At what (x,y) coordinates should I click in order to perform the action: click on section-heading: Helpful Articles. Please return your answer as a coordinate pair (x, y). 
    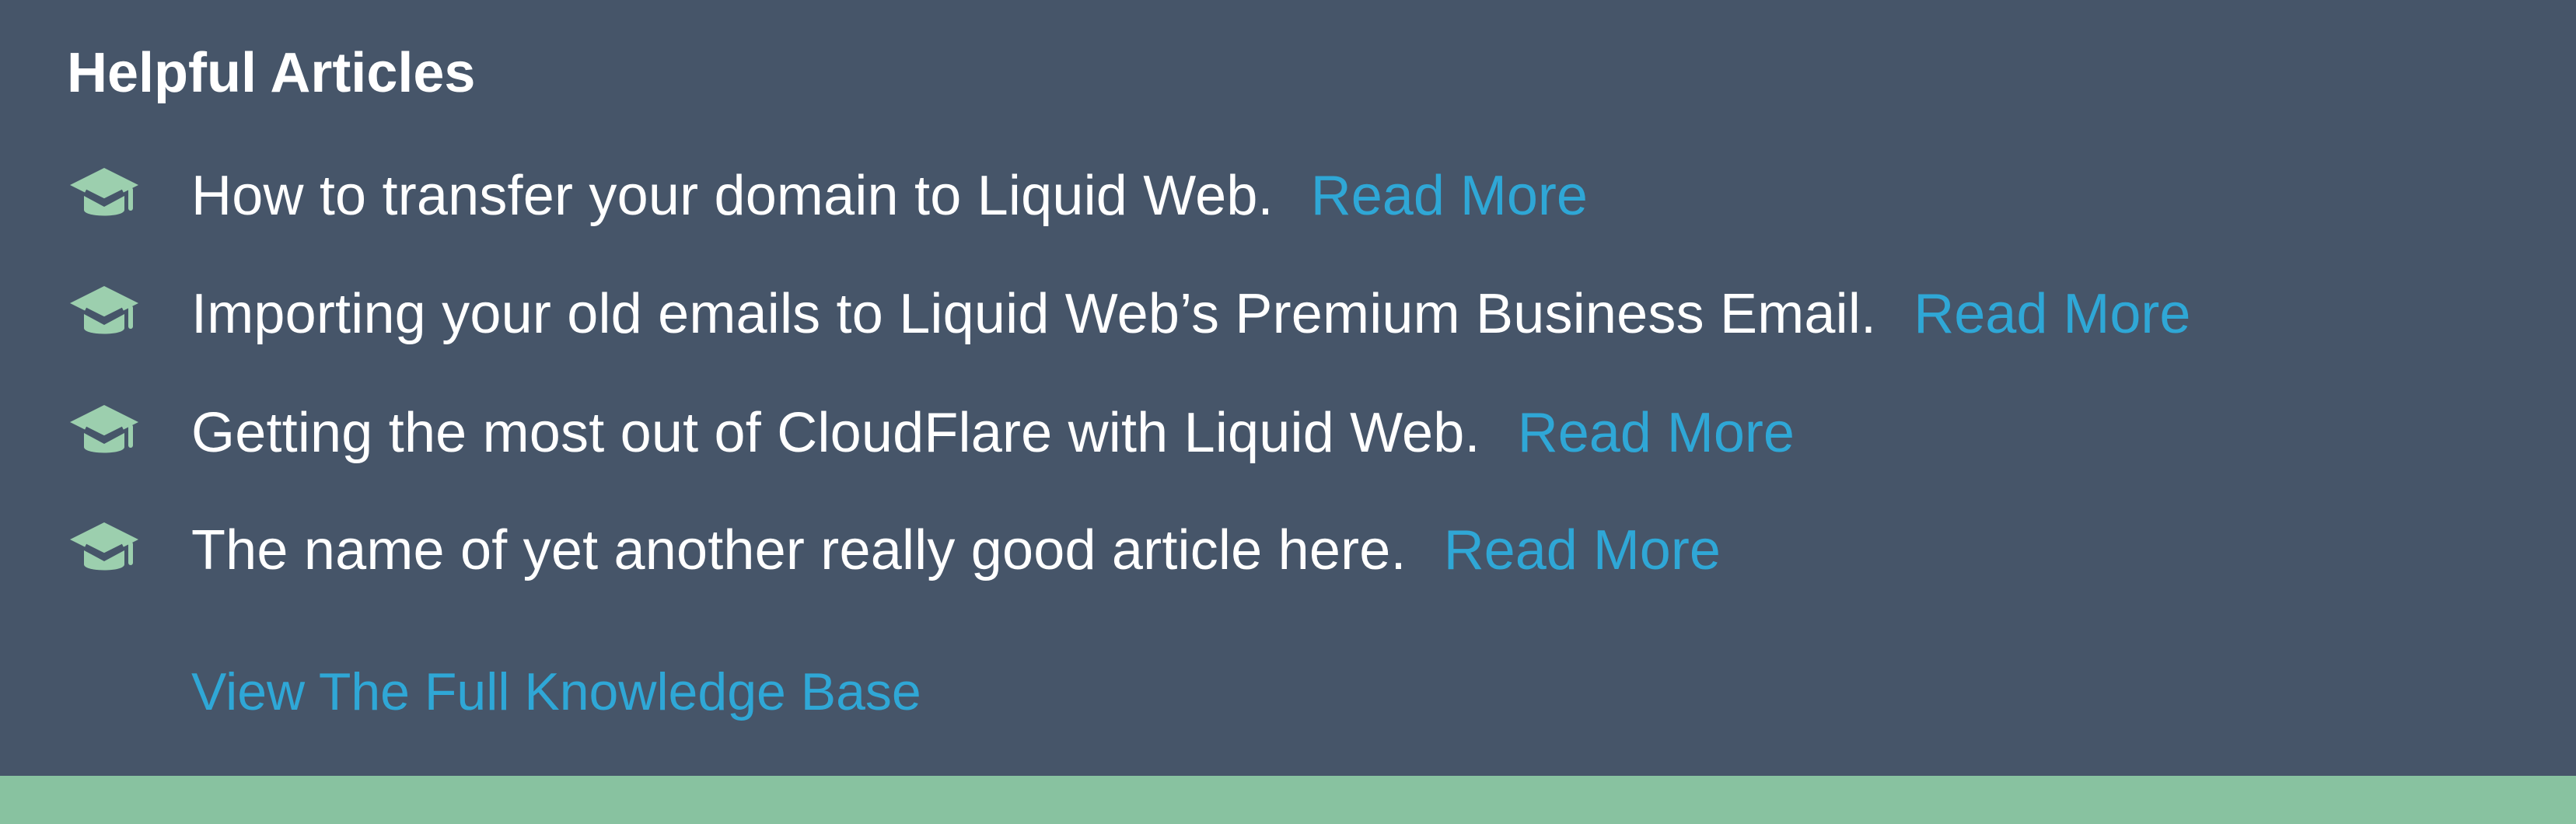
    Looking at the image, I should click on (271, 73).